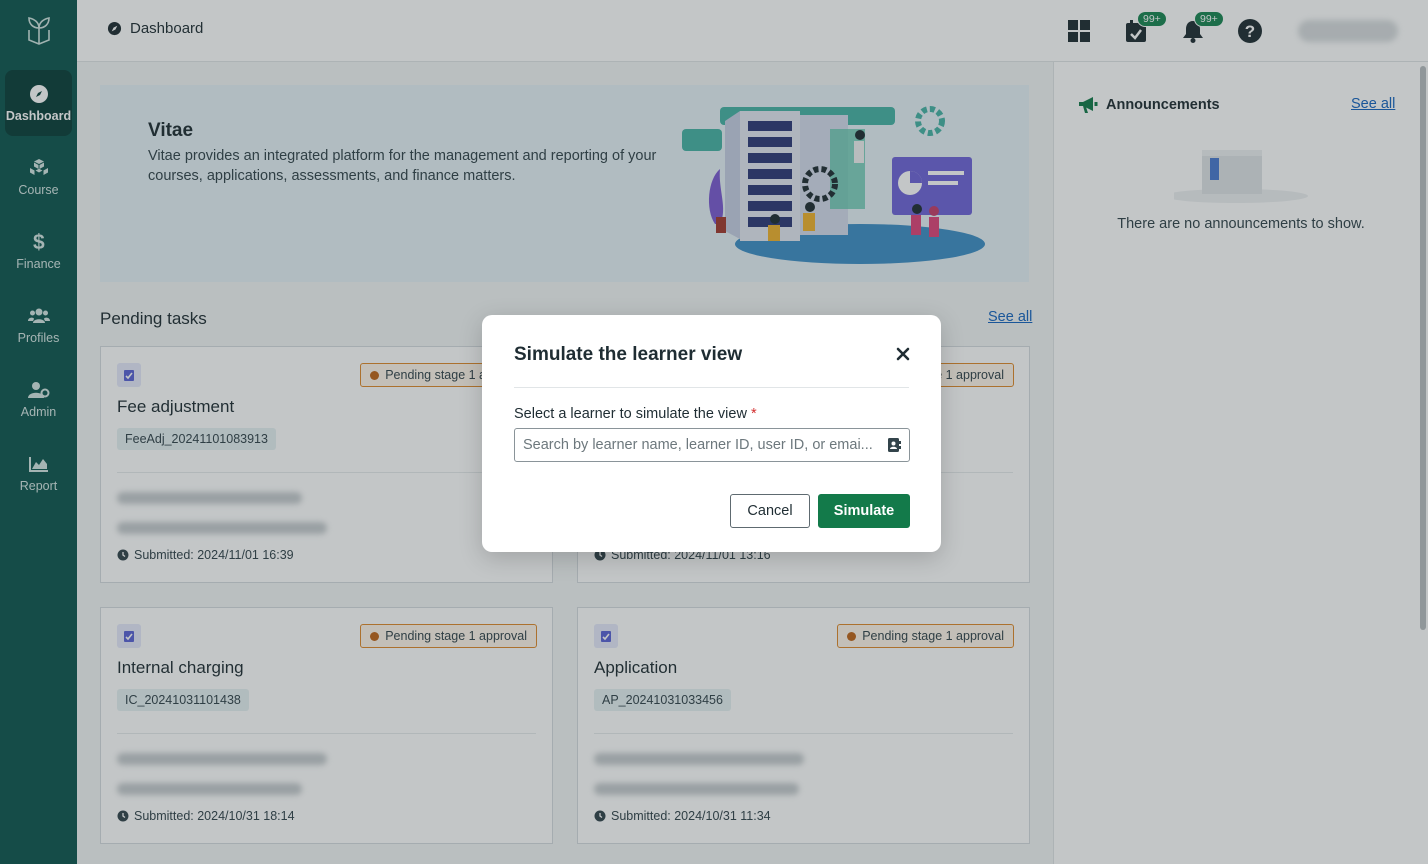 This screenshot has height=864, width=1428. What do you see at coordinates (753, 414) in the screenshot?
I see `required-marker: *` at bounding box center [753, 414].